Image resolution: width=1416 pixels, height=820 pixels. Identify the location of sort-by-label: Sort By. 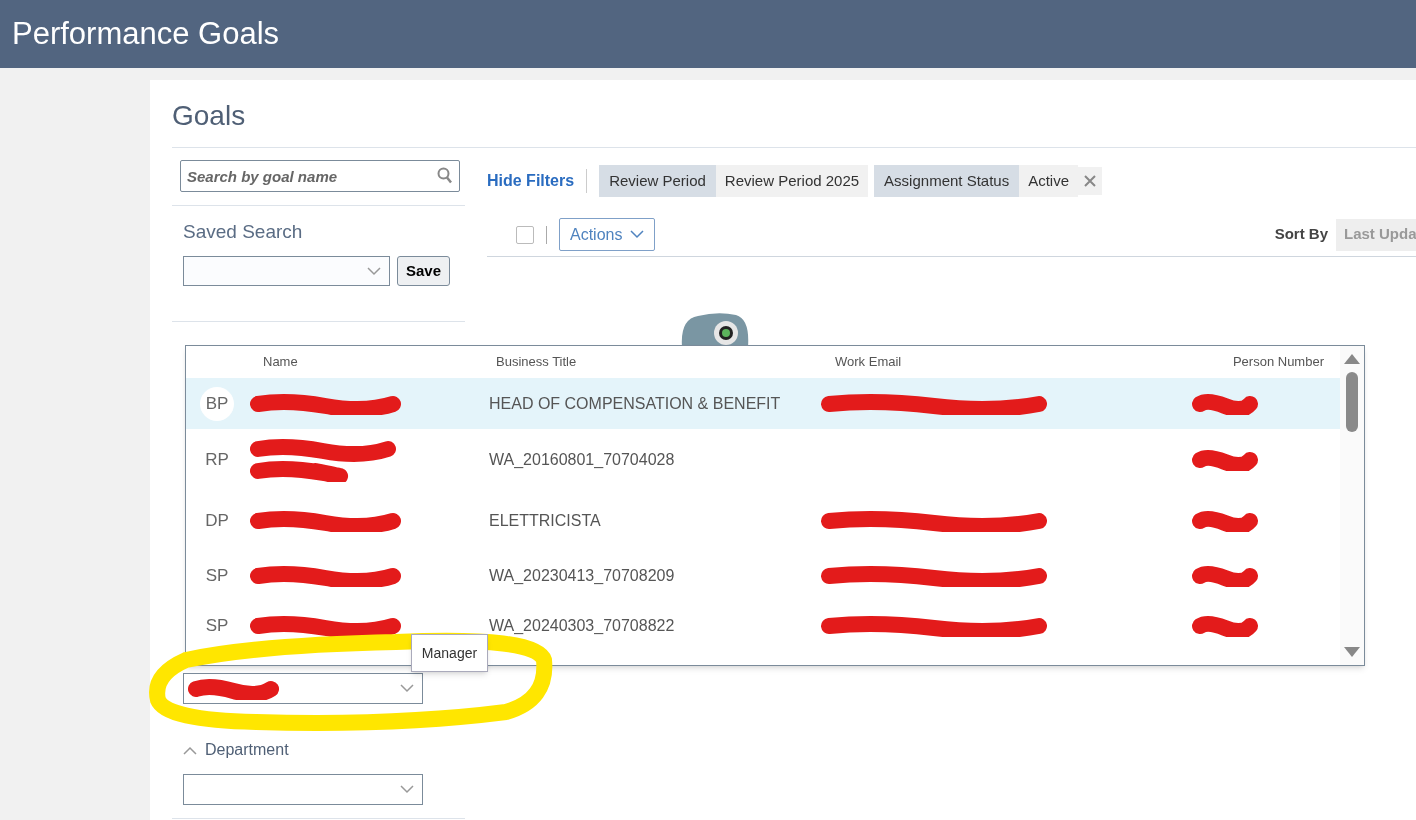
(1301, 234).